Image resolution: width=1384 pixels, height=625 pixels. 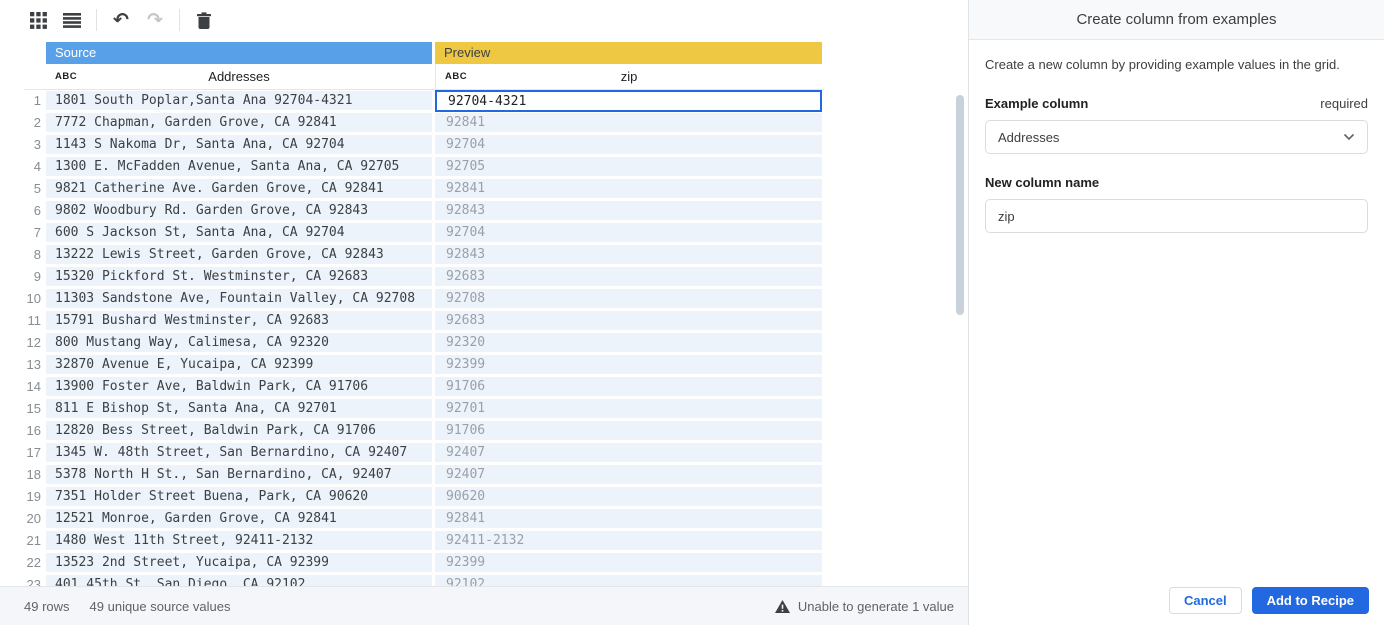 I want to click on example-column-label: Example column, so click(x=1037, y=103).